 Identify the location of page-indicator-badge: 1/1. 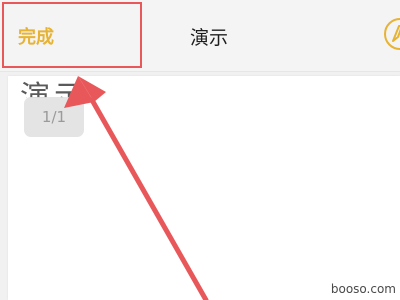
(54, 117).